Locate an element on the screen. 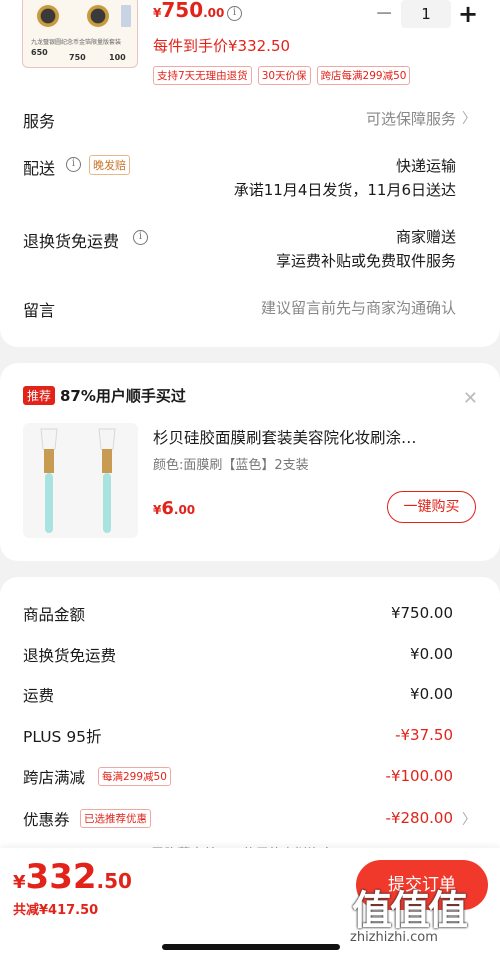  quantity-input: 1 is located at coordinates (426, 14).